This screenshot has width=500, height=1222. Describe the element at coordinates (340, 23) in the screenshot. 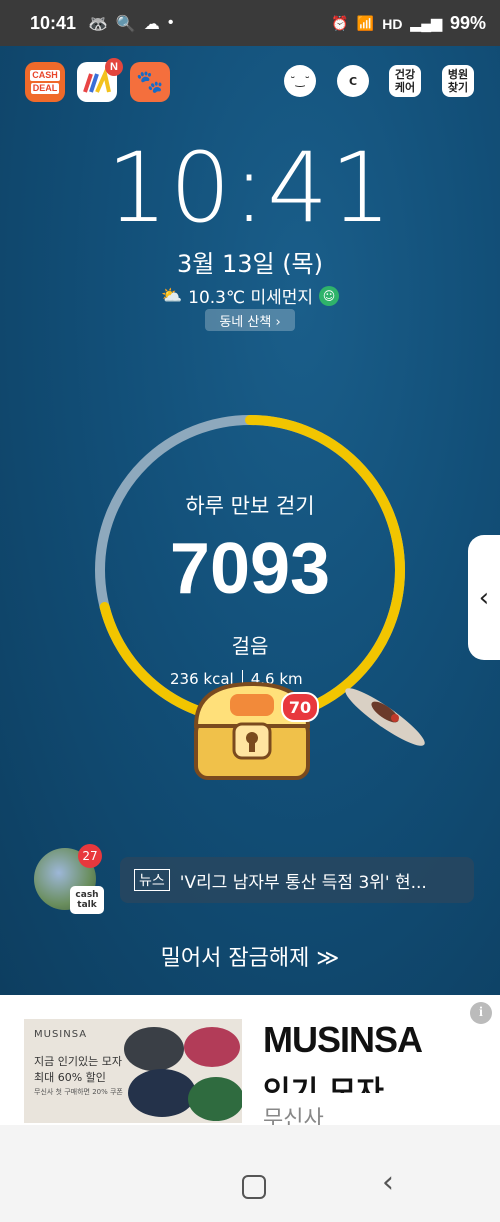

I see `alarm-icon: ⏰` at that location.